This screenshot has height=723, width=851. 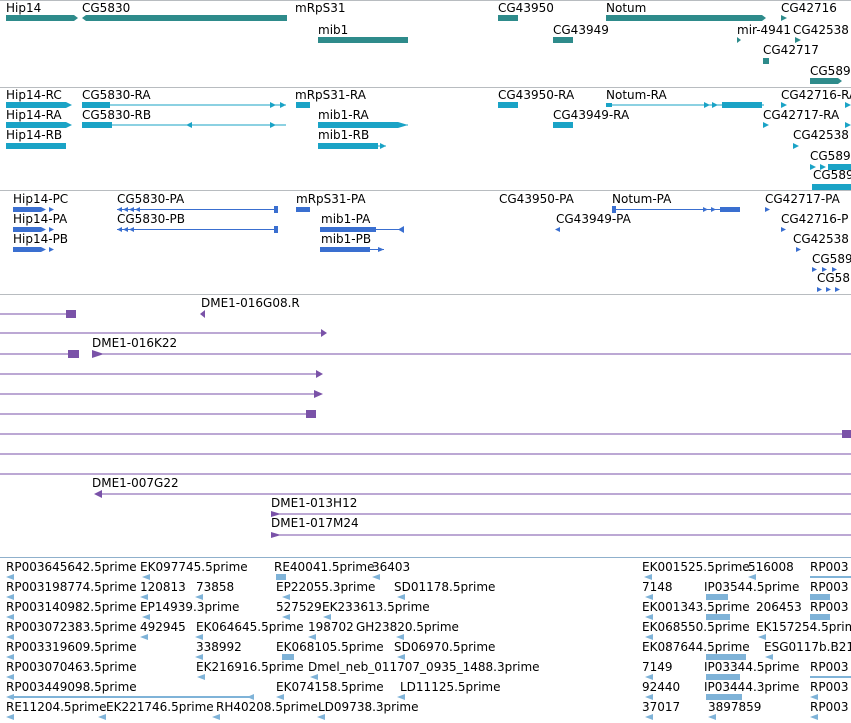 What do you see at coordinates (106, 8) in the screenshot?
I see `gene-label: CG5830` at bounding box center [106, 8].